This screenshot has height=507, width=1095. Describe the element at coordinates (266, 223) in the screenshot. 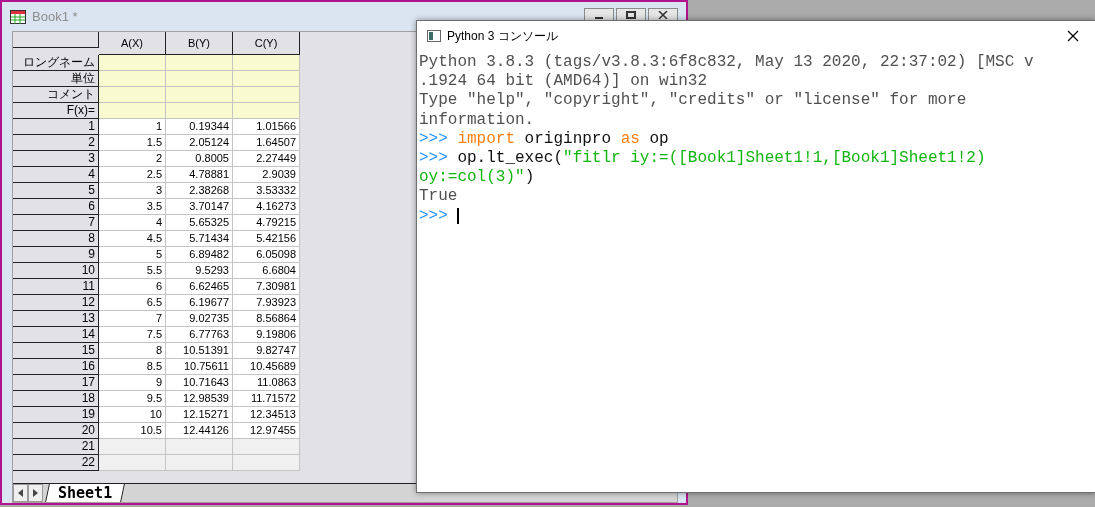

I see `table-cell: 4.79215` at that location.